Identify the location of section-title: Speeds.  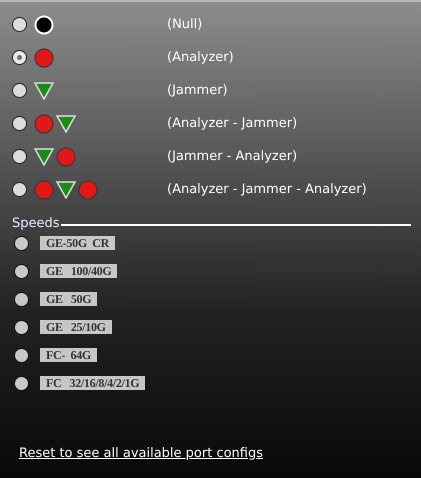
(36, 223).